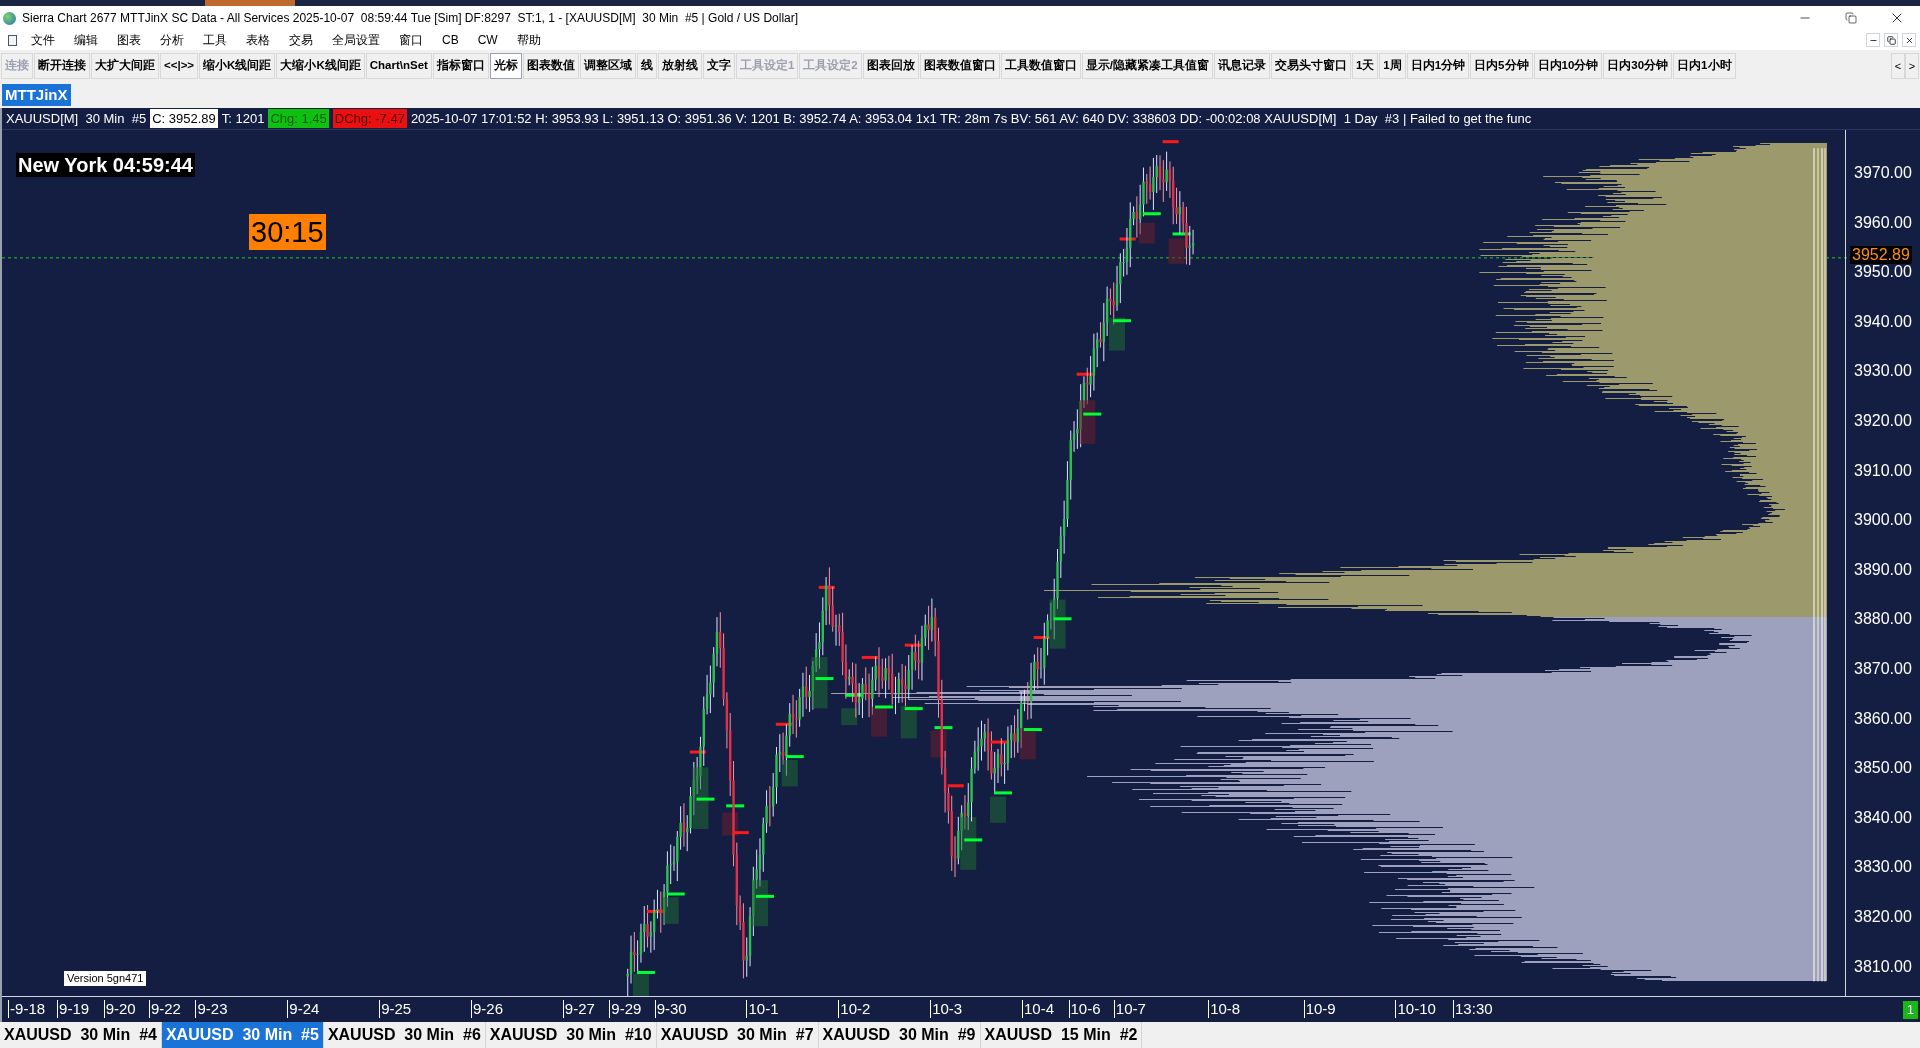  Describe the element at coordinates (1365, 66) in the screenshot. I see `toolbar-button: 1天` at that location.